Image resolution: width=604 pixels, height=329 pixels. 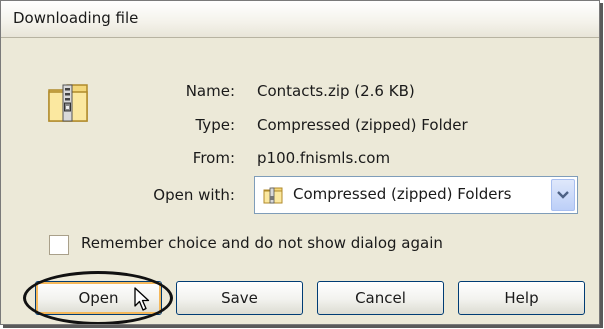 What do you see at coordinates (362, 125) in the screenshot?
I see `file-type-value: Compressed (zipped) Folder` at bounding box center [362, 125].